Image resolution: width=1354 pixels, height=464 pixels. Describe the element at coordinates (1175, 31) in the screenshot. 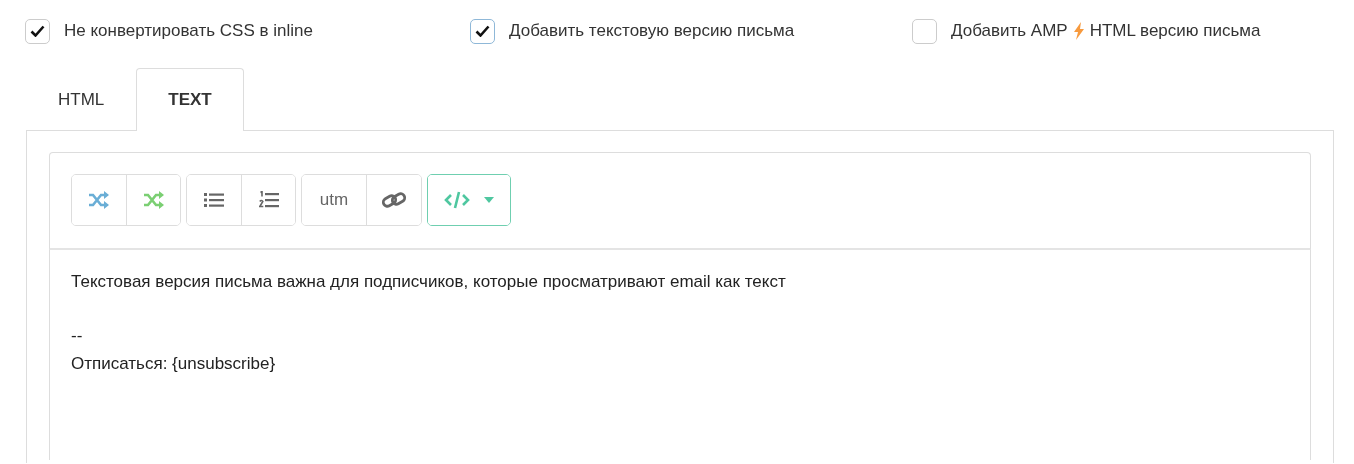

I see `checkbox-label: HTML версию письма` at that location.